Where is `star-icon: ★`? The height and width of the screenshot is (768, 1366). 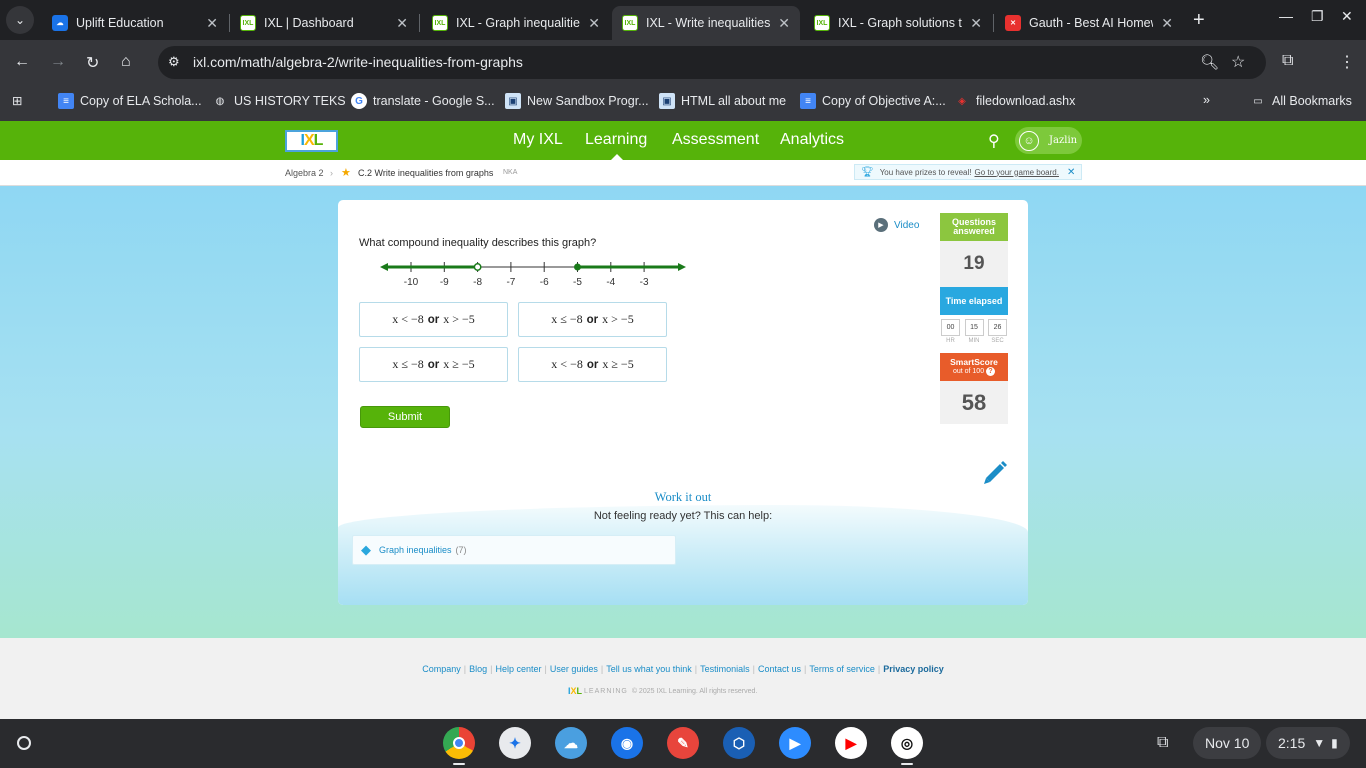 star-icon: ★ is located at coordinates (346, 173).